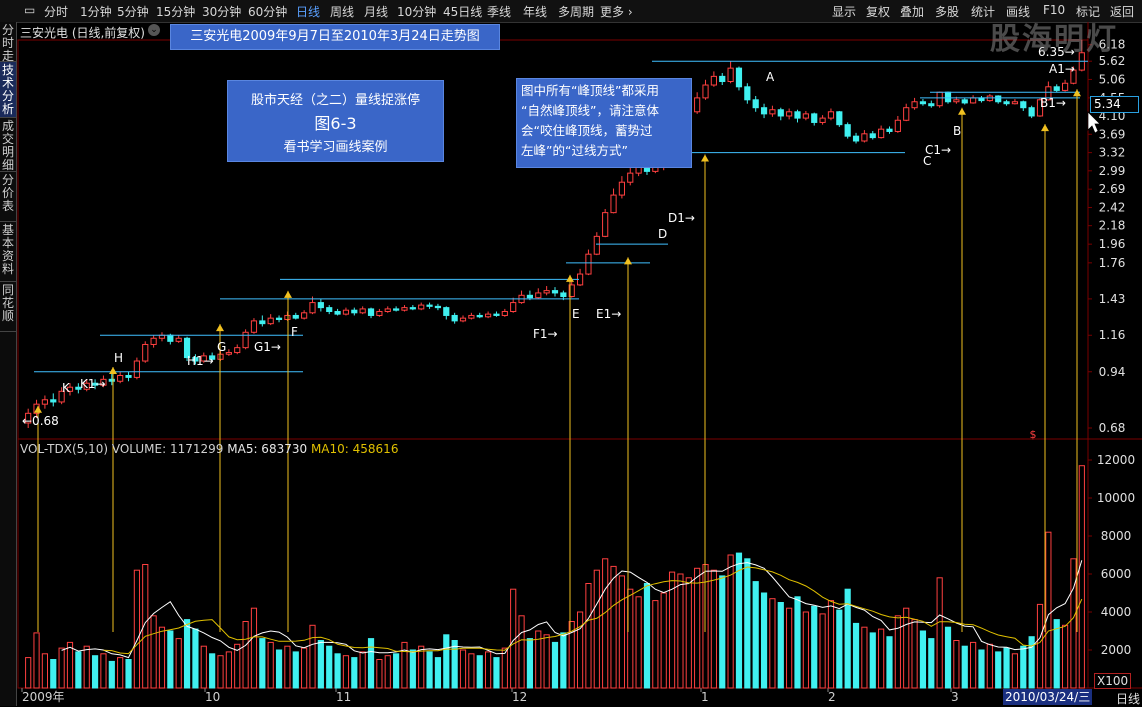  Describe the element at coordinates (64, 449) in the screenshot. I see `volume-indicator-label: VOL-TDX(5,10)` at that location.